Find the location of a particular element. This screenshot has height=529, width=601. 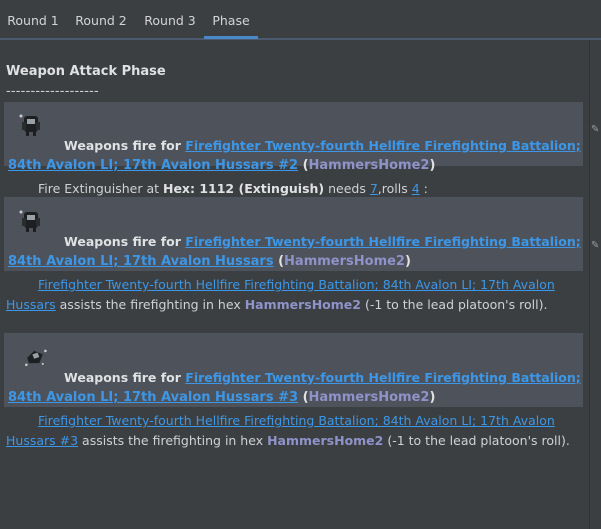

unit-link: Hussars is located at coordinates (31, 304).